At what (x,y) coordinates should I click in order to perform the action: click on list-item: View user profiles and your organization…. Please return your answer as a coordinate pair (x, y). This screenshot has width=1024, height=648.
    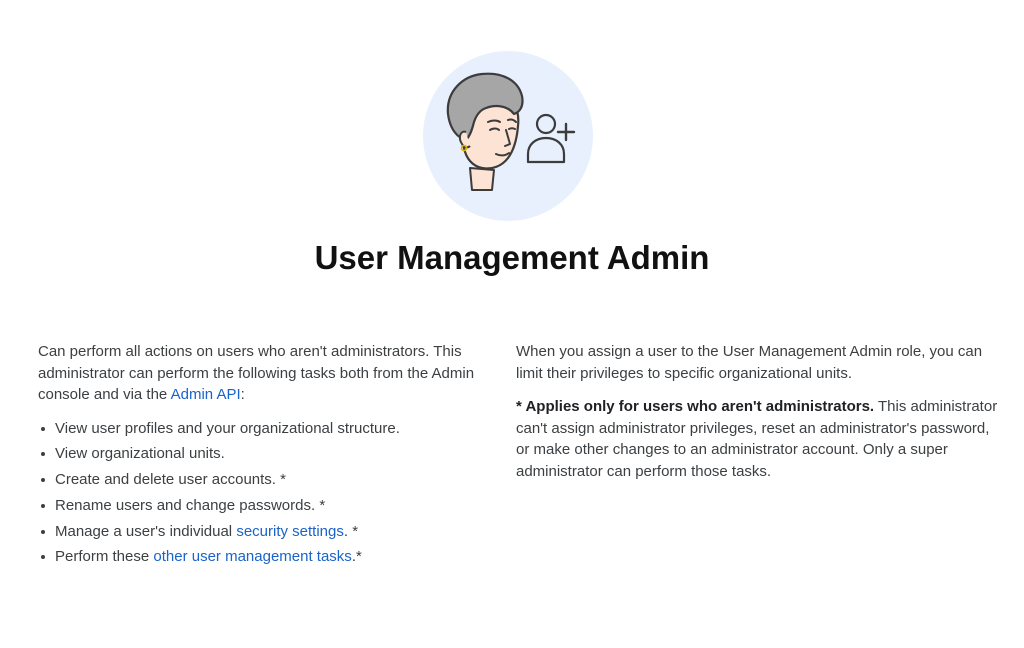
    Looking at the image, I should click on (263, 429).